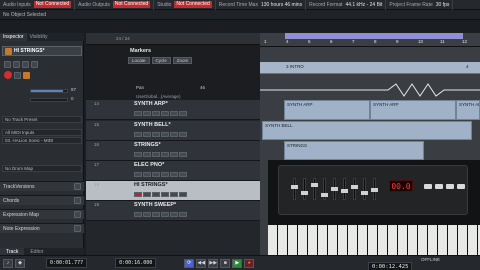 This screenshot has height=270, width=480. What do you see at coordinates (346, 5) in the screenshot?
I see `status-record-format: Record Format 44.1 kHz - 24 Bit` at bounding box center [346, 5].